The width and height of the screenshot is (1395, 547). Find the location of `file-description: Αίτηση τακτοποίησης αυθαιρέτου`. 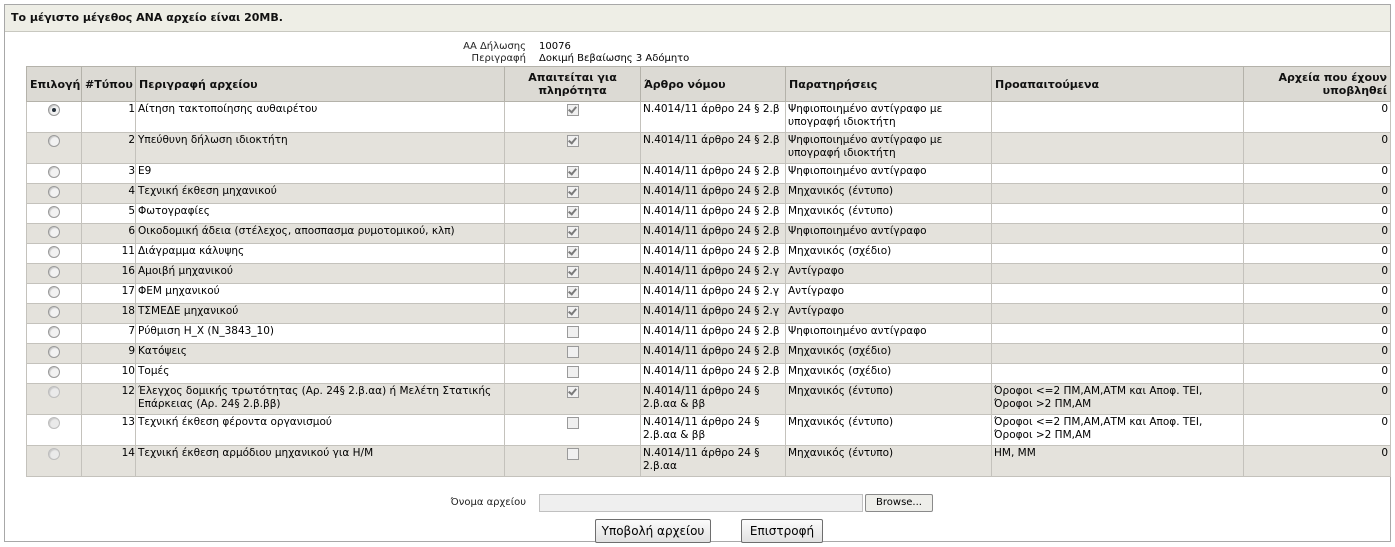

file-description: Αίτηση τακτοποίησης αυθαιρέτου is located at coordinates (320, 117).